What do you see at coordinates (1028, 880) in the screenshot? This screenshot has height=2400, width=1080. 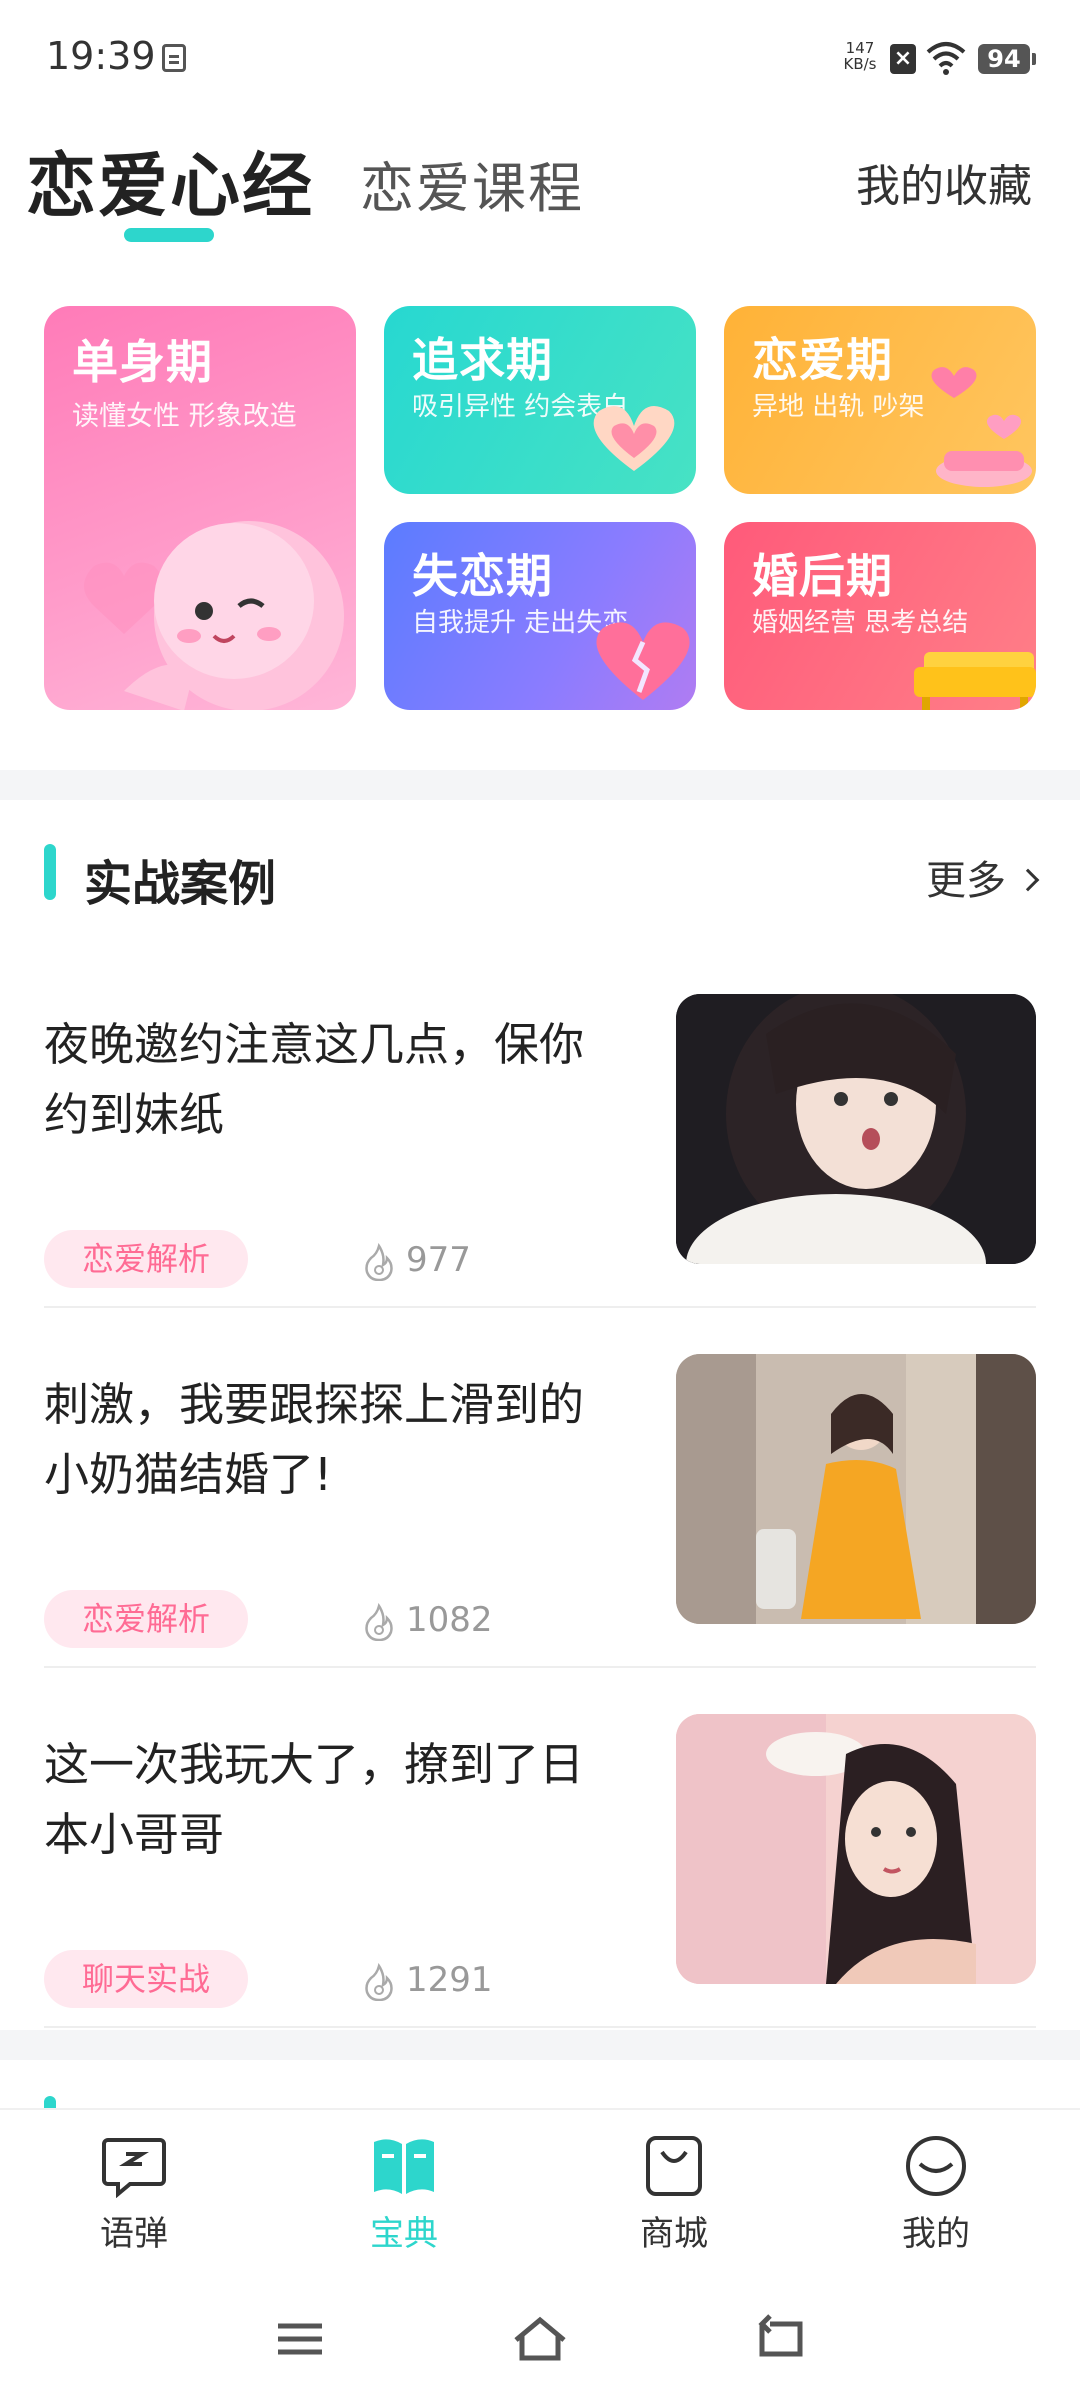 I see `chevron-right-icon` at bounding box center [1028, 880].